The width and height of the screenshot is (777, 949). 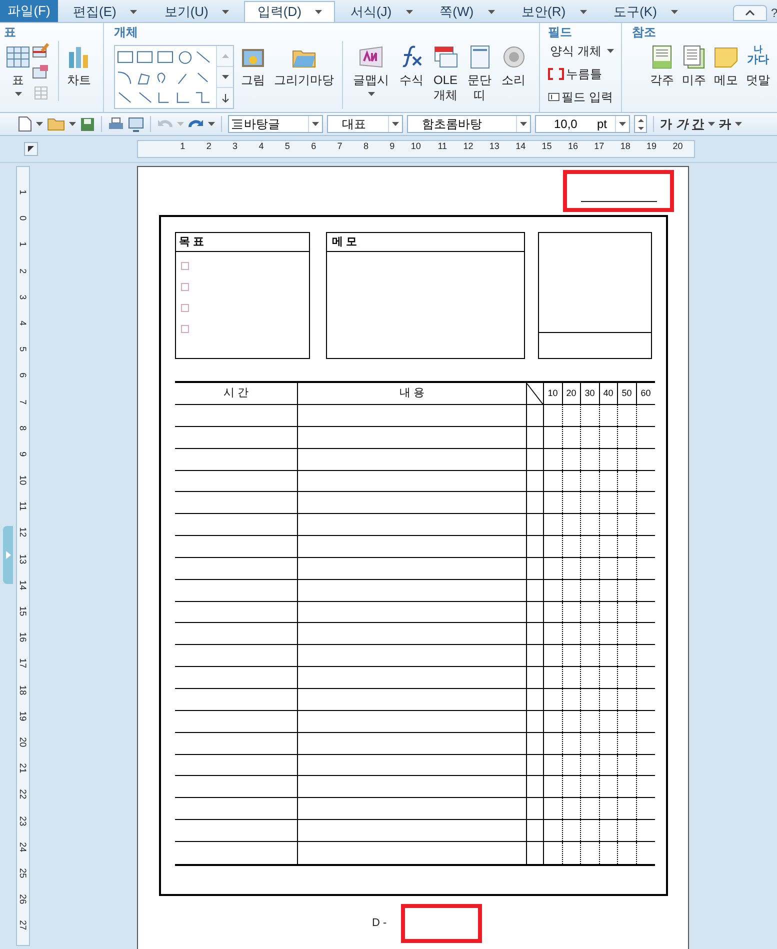 I want to click on scroll-down-button, so click(x=225, y=77).